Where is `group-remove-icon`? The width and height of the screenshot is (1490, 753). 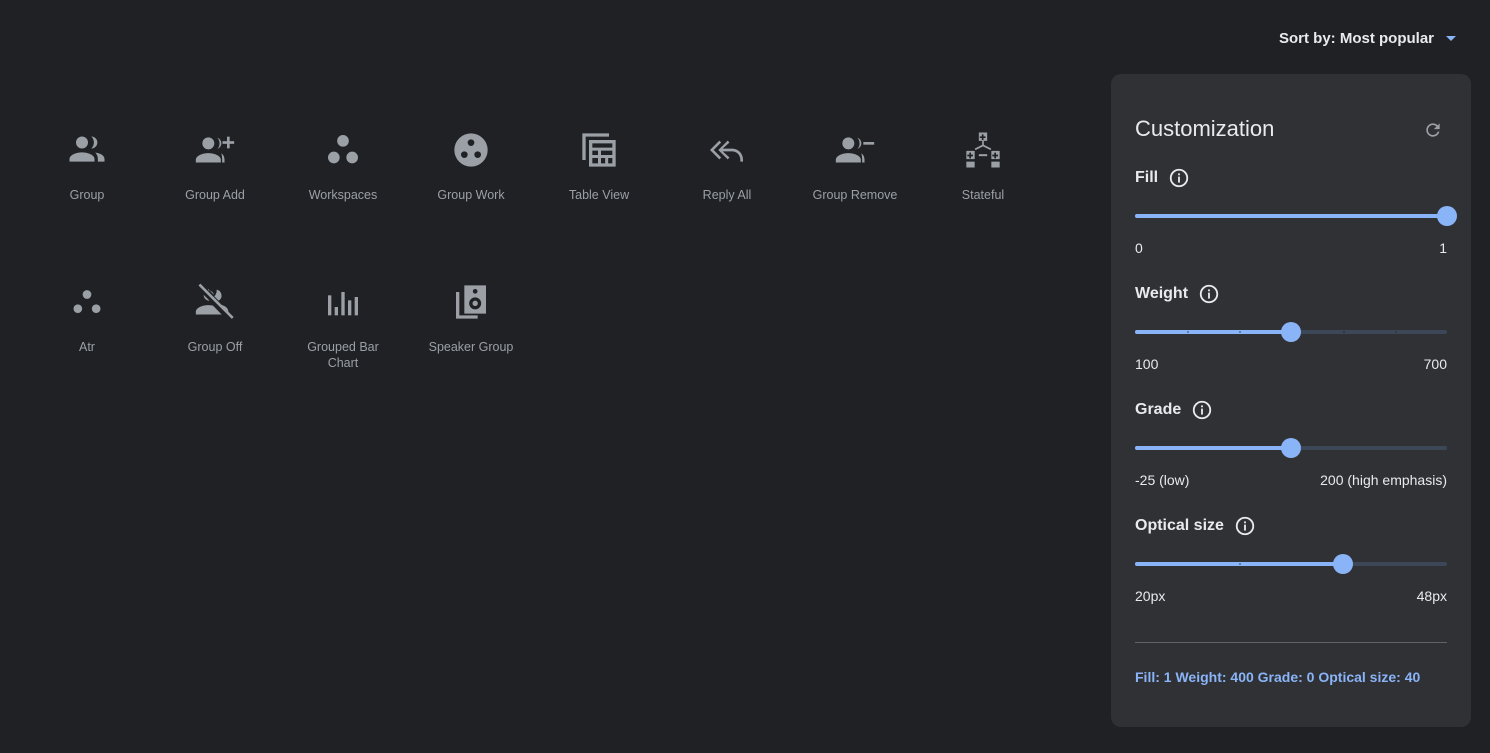
group-remove-icon is located at coordinates (855, 150).